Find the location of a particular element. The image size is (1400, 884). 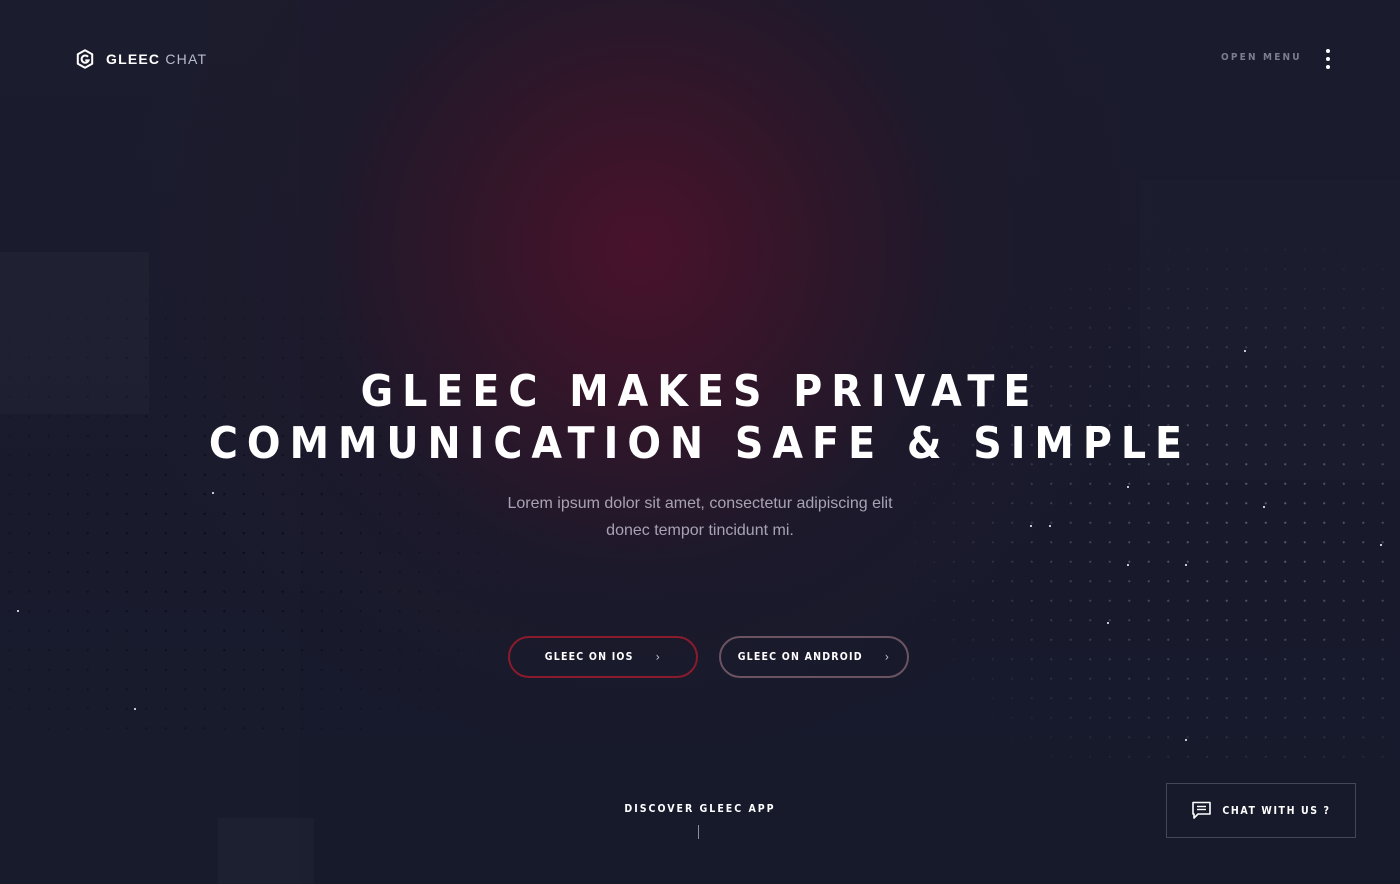

open-menu-link: OPEN MENU is located at coordinates (1261, 57).